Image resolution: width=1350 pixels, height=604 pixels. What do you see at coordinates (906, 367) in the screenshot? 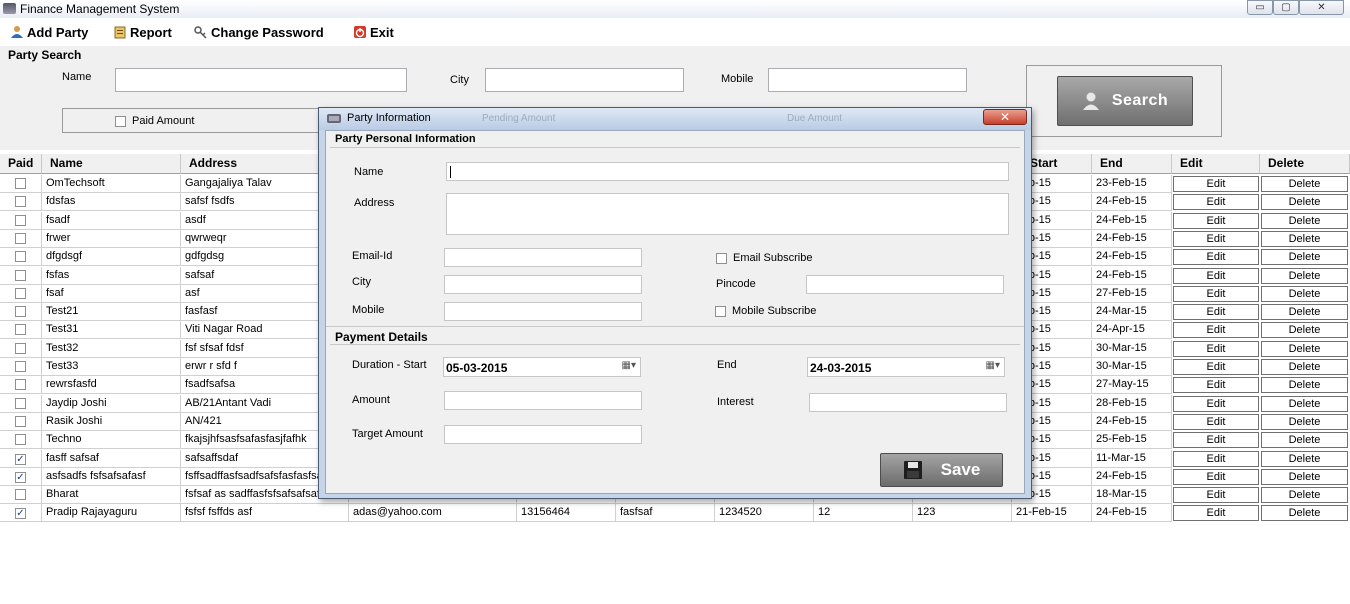
I see `duration-end-picker: 24-03-2015 ▦▾` at bounding box center [906, 367].